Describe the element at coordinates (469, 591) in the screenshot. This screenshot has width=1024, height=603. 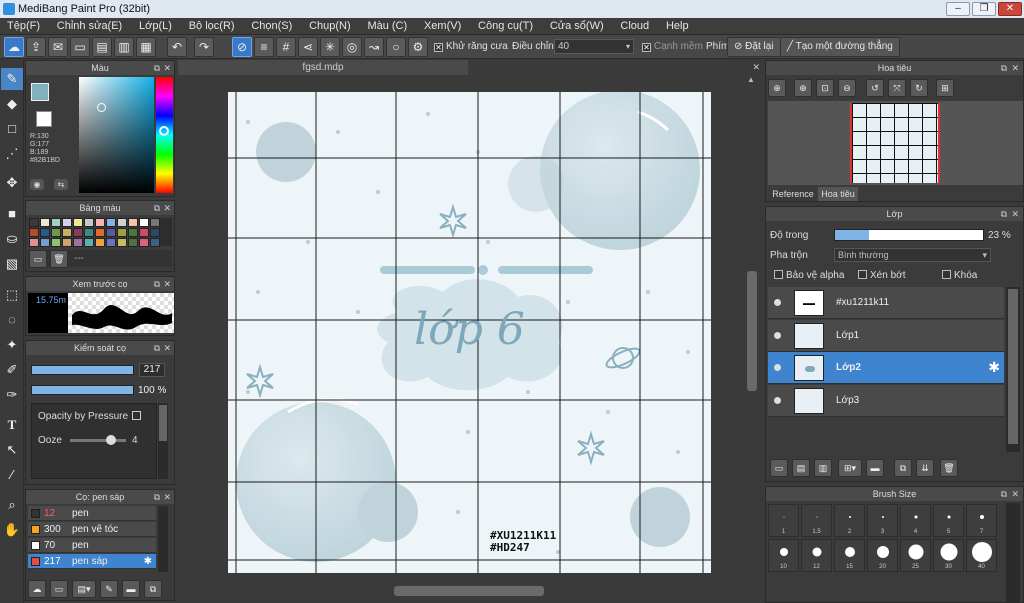
I see `horizontal-scrollbar-thumb` at that location.